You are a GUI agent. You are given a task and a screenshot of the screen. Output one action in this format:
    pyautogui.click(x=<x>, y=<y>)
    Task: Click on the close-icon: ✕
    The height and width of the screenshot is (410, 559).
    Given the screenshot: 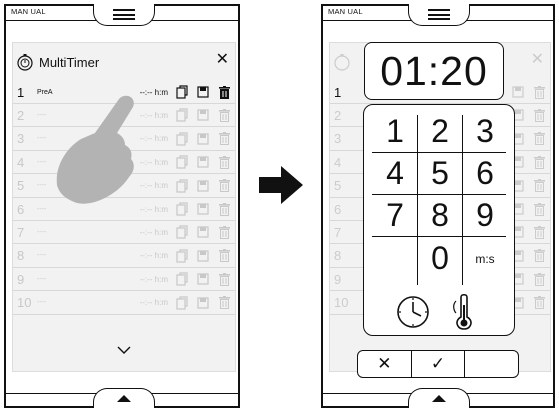 What is the action you would take?
    pyautogui.click(x=222, y=59)
    